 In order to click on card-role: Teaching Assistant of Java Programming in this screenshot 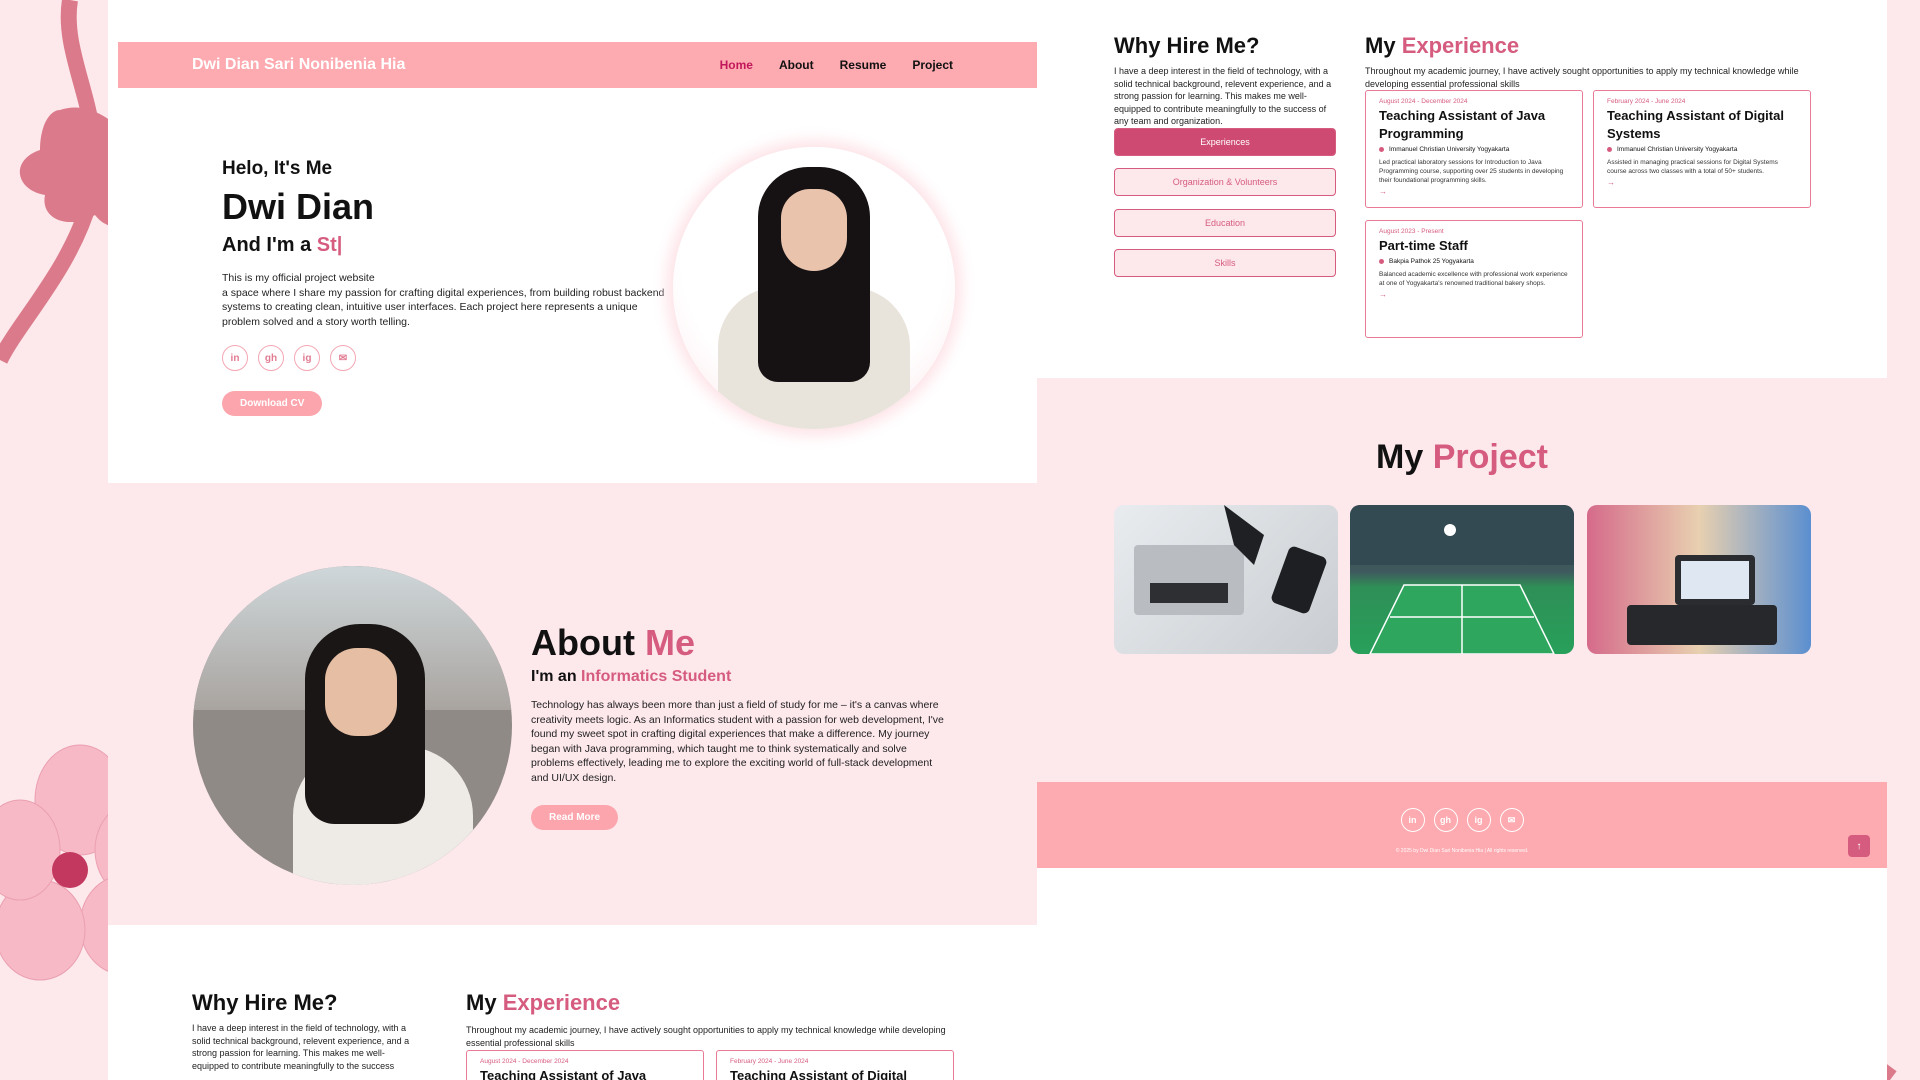, I will do `click(1462, 124)`.